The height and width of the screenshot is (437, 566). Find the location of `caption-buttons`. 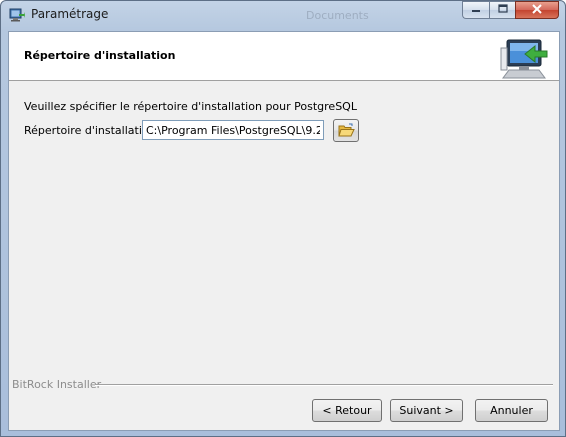

caption-buttons is located at coordinates (510, 11).